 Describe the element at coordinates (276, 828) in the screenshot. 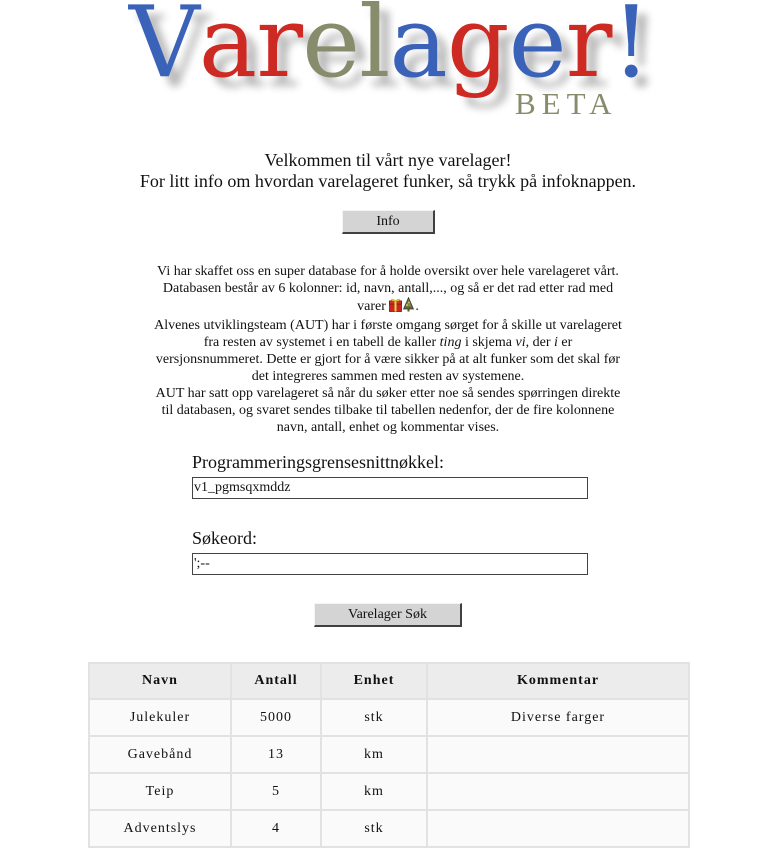

I see `cell-antall: 4` at that location.